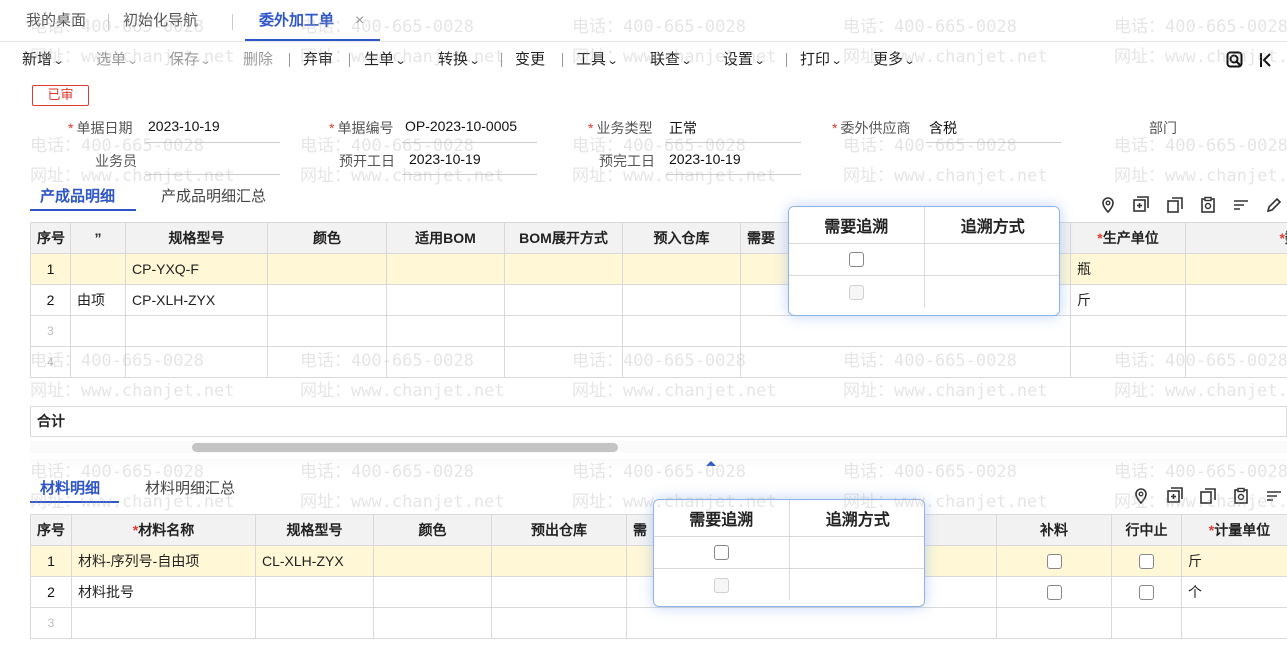 This screenshot has height=649, width=1287. I want to click on convert-button: 转换⌄, so click(459, 60).